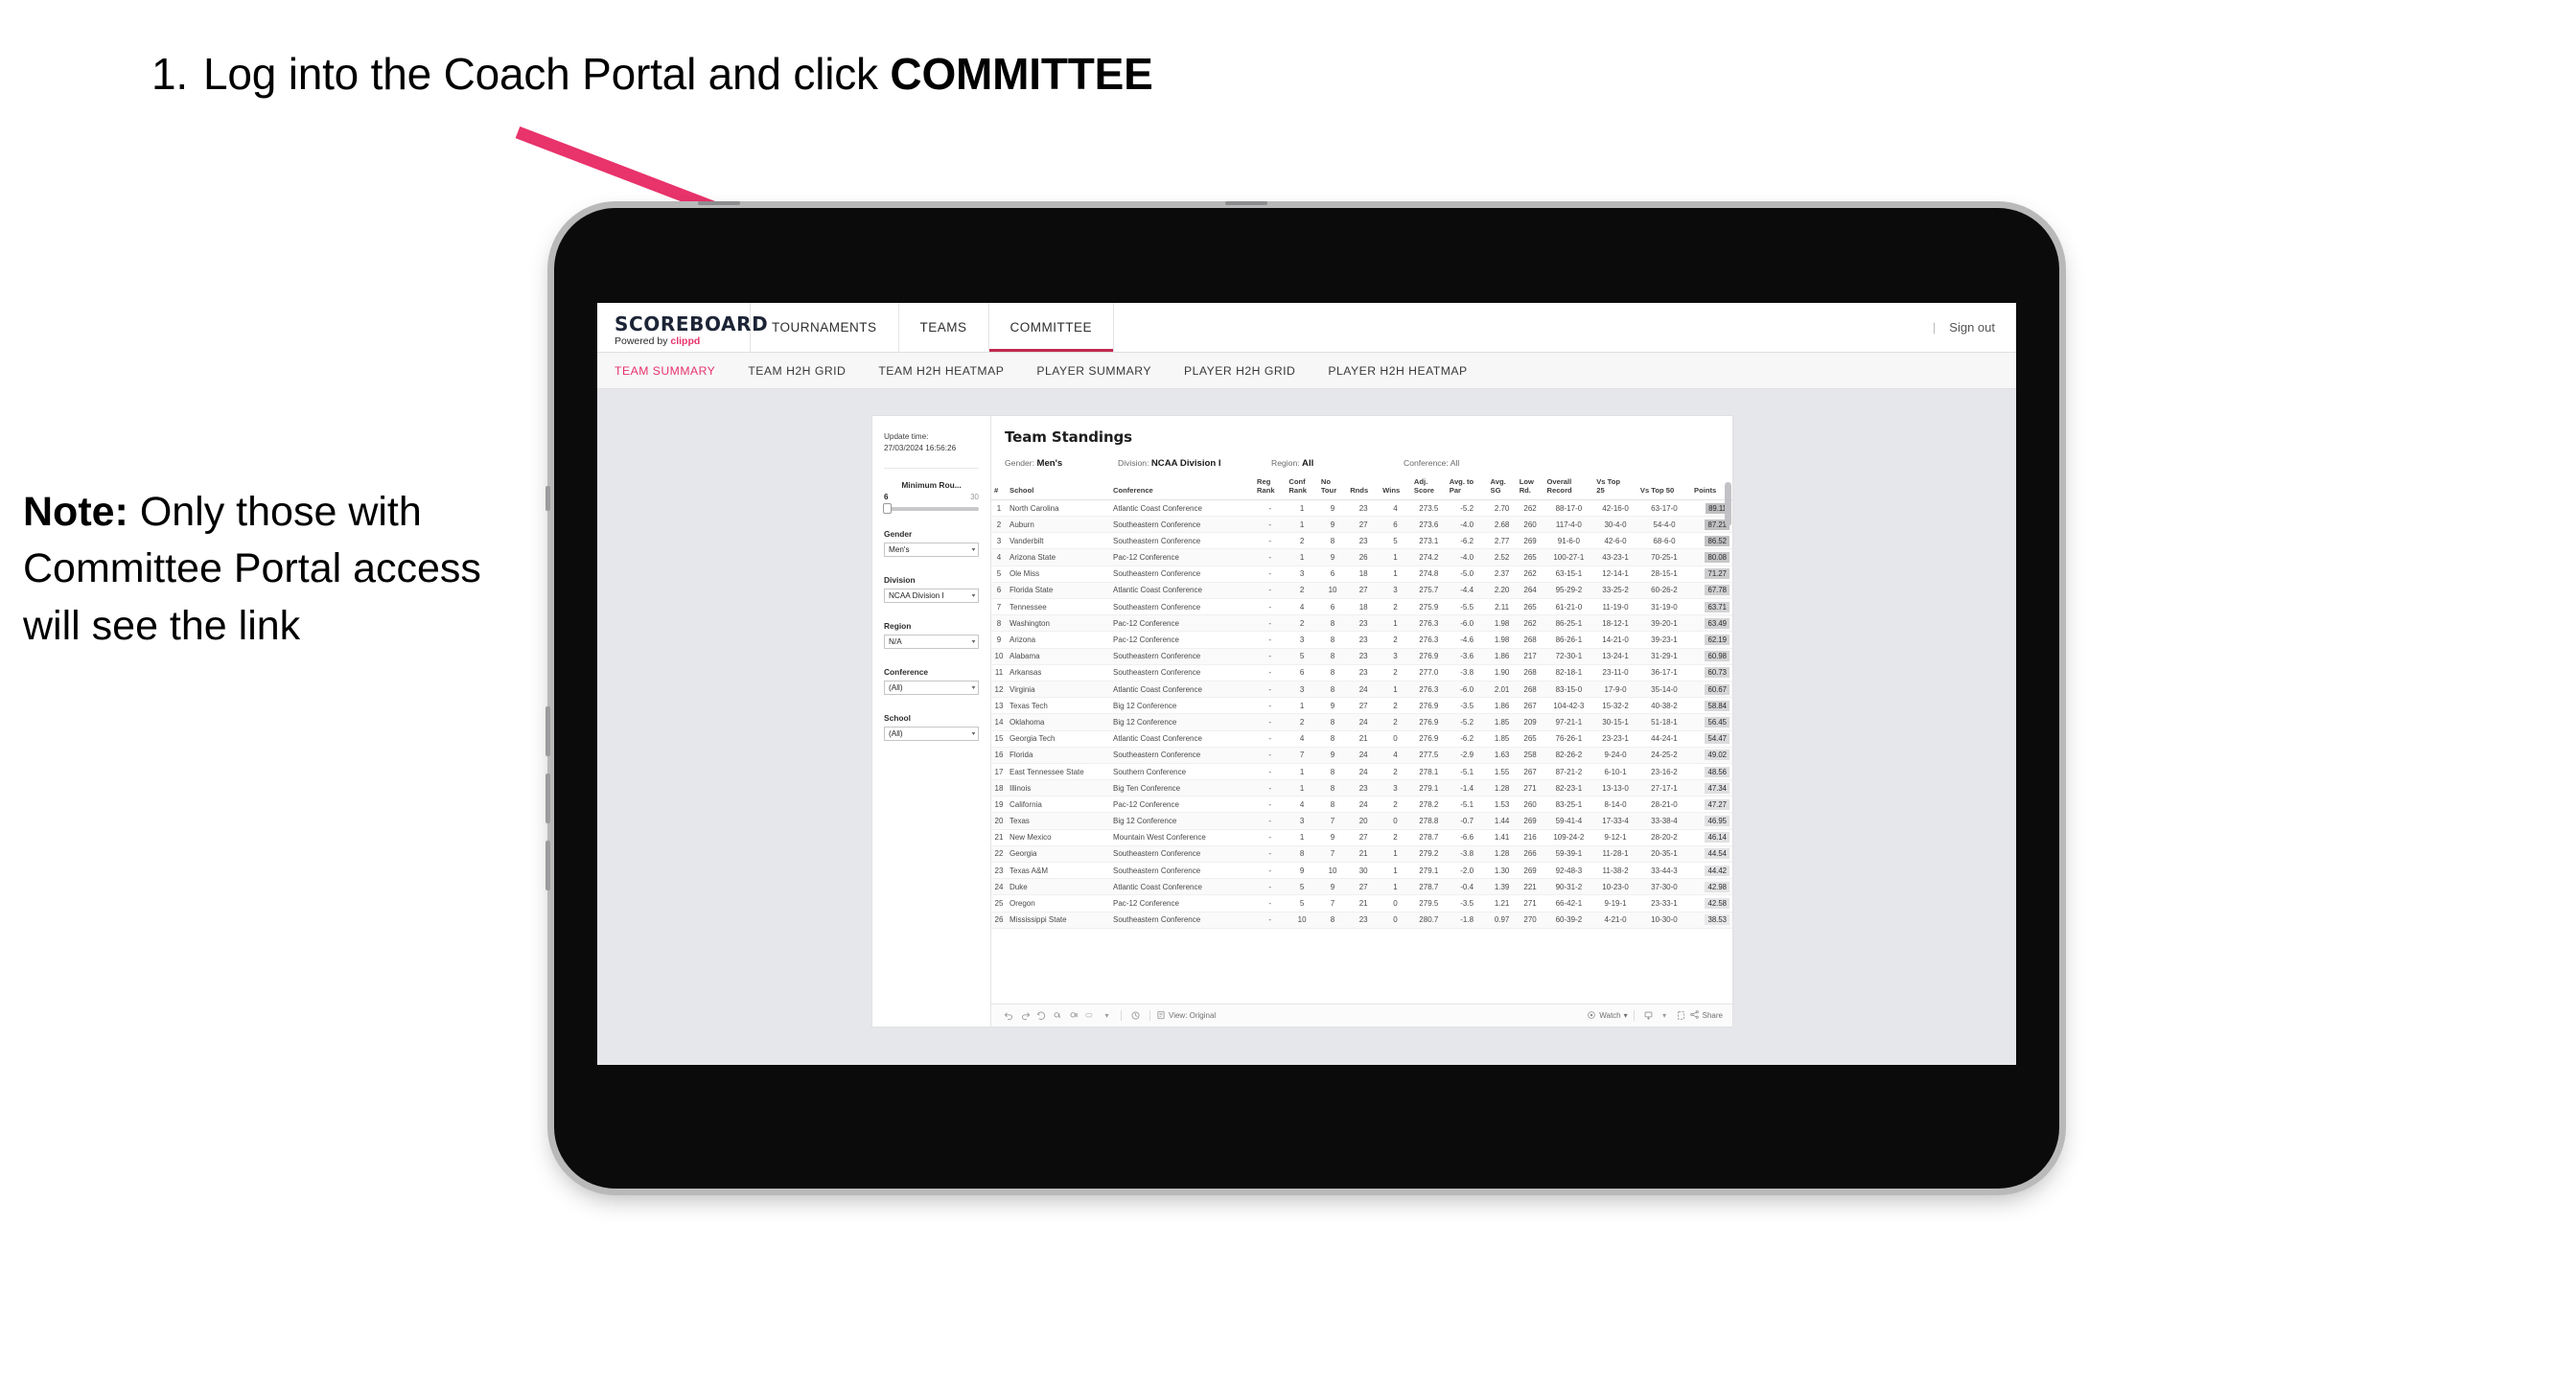  I want to click on table-column-header: Avg. SG, so click(1502, 489).